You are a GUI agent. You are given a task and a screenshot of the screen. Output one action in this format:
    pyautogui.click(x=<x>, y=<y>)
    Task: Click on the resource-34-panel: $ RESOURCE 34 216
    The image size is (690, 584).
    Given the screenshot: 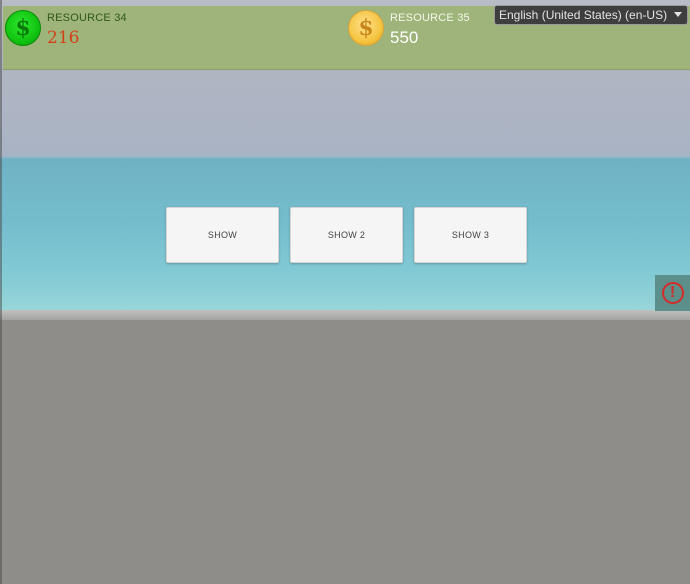 What is the action you would take?
    pyautogui.click(x=66, y=29)
    